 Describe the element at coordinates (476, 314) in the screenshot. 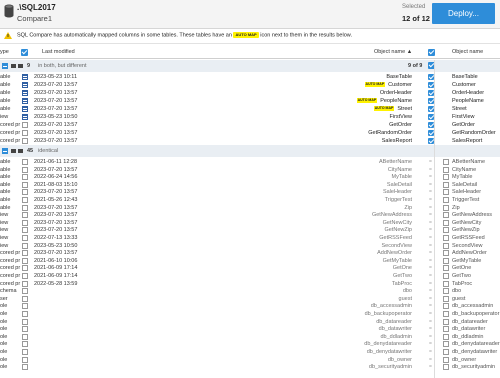

I see `target-object-name: db_backupoperator` at that location.